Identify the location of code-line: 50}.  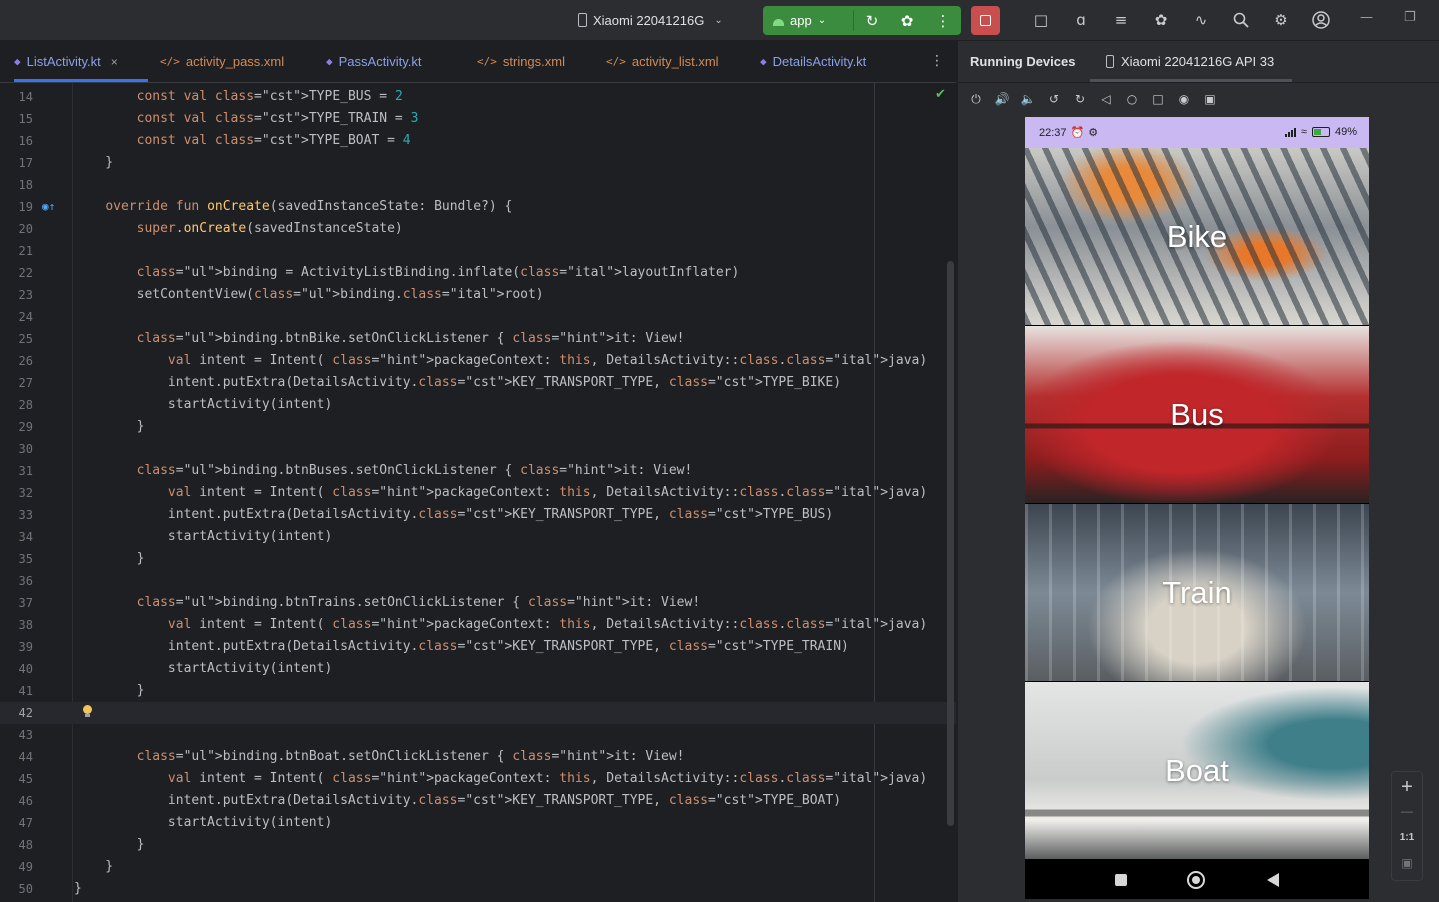
(478, 889).